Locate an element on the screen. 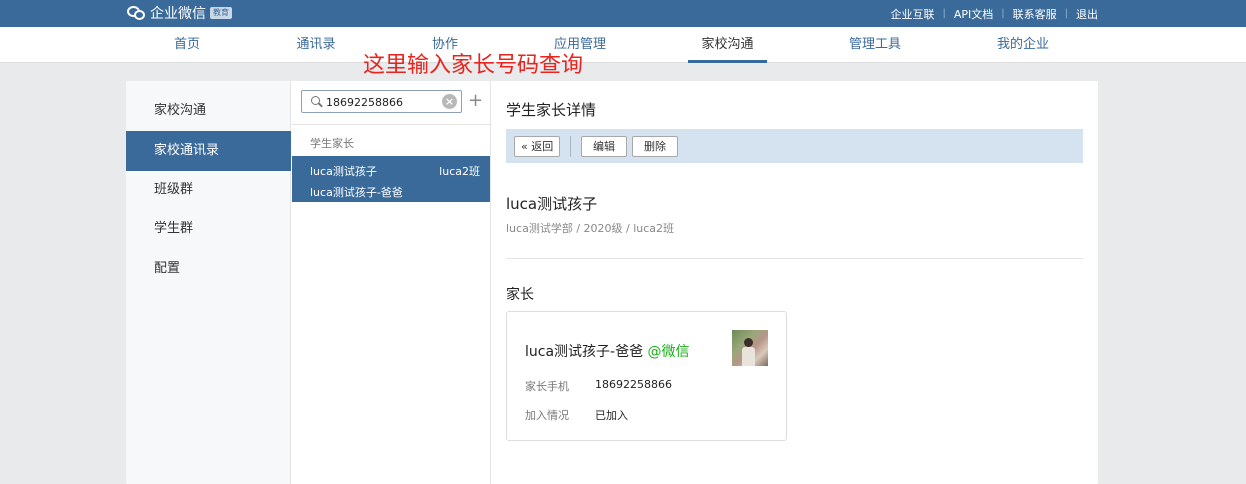 Image resolution: width=1246 pixels, height=484 pixels. wechat-tag: @微信 is located at coordinates (668, 352).